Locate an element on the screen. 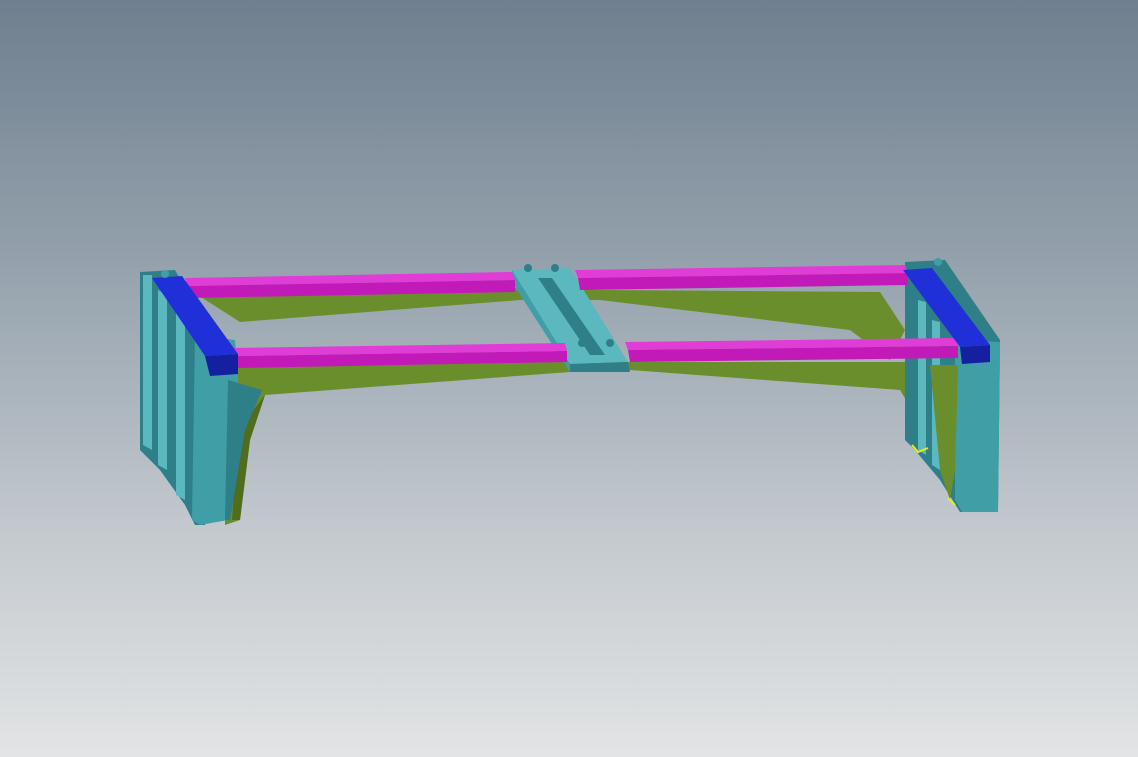 The width and height of the screenshot is (1138, 757). front-olive-web is located at coordinates (590, 442).